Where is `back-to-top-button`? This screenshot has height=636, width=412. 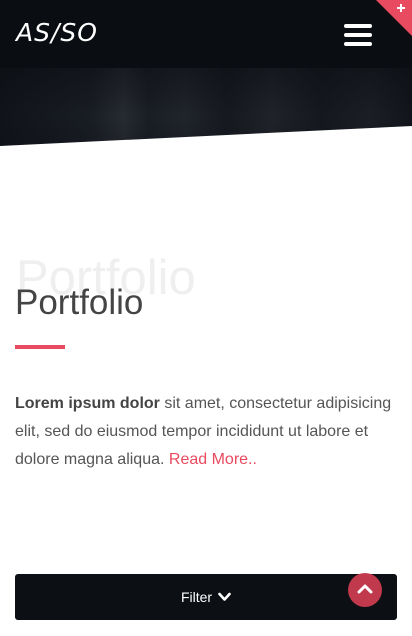
back-to-top-button is located at coordinates (365, 590).